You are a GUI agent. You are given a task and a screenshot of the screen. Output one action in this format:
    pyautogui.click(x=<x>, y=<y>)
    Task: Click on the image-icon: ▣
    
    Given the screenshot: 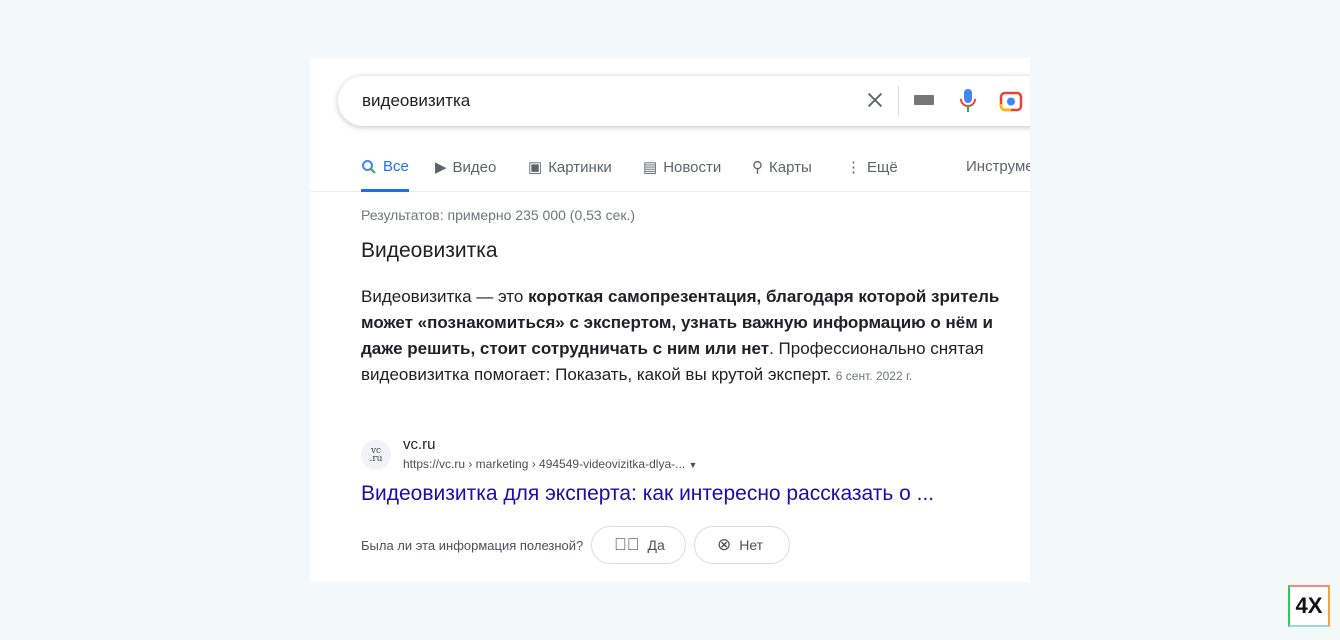 What is the action you would take?
    pyautogui.click(x=535, y=167)
    